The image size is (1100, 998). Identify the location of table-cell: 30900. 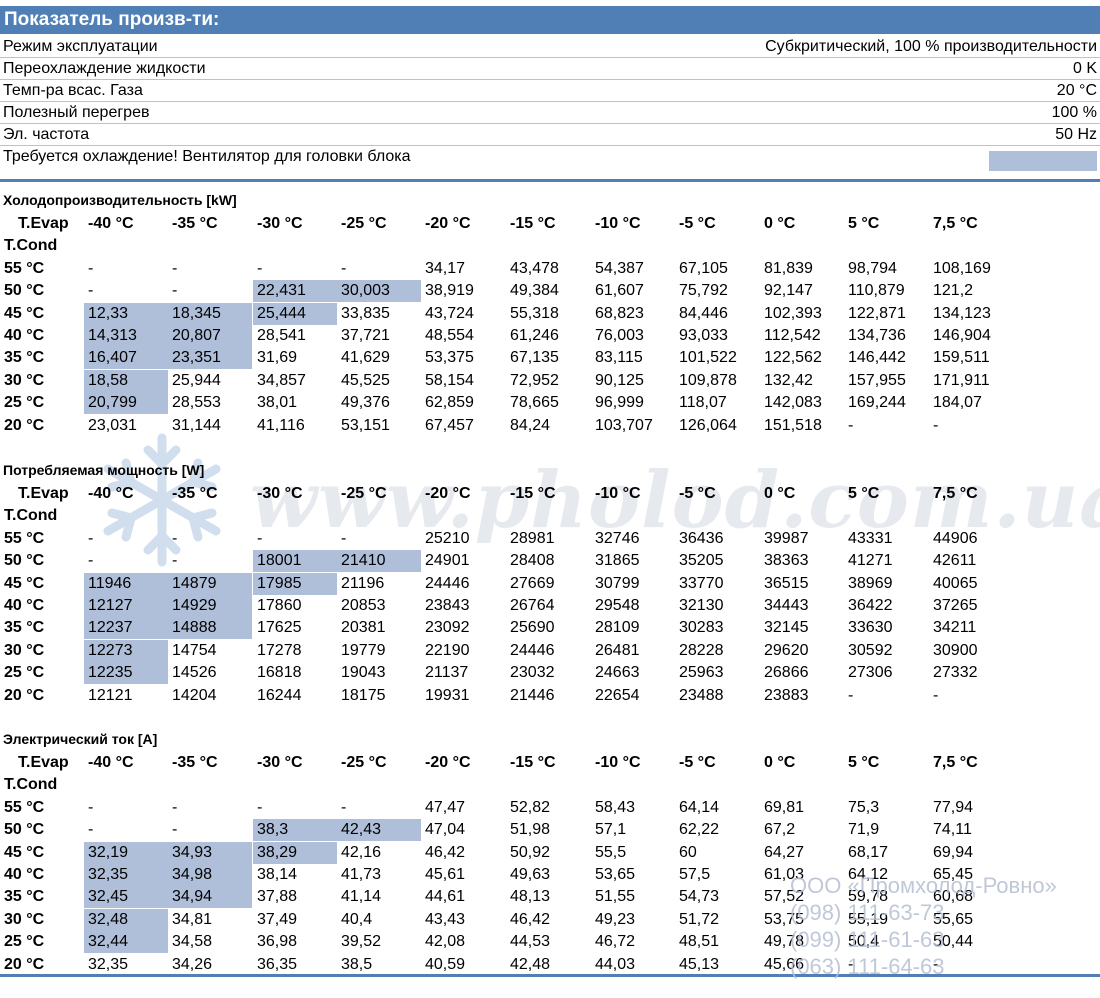
(955, 650).